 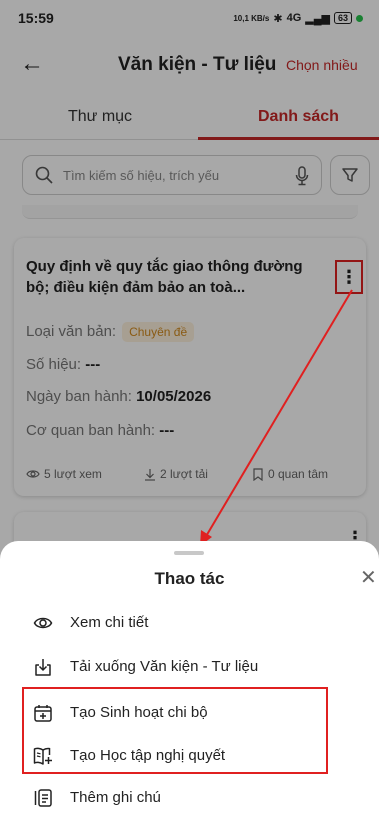 I want to click on eye-icon, so click(x=43, y=623).